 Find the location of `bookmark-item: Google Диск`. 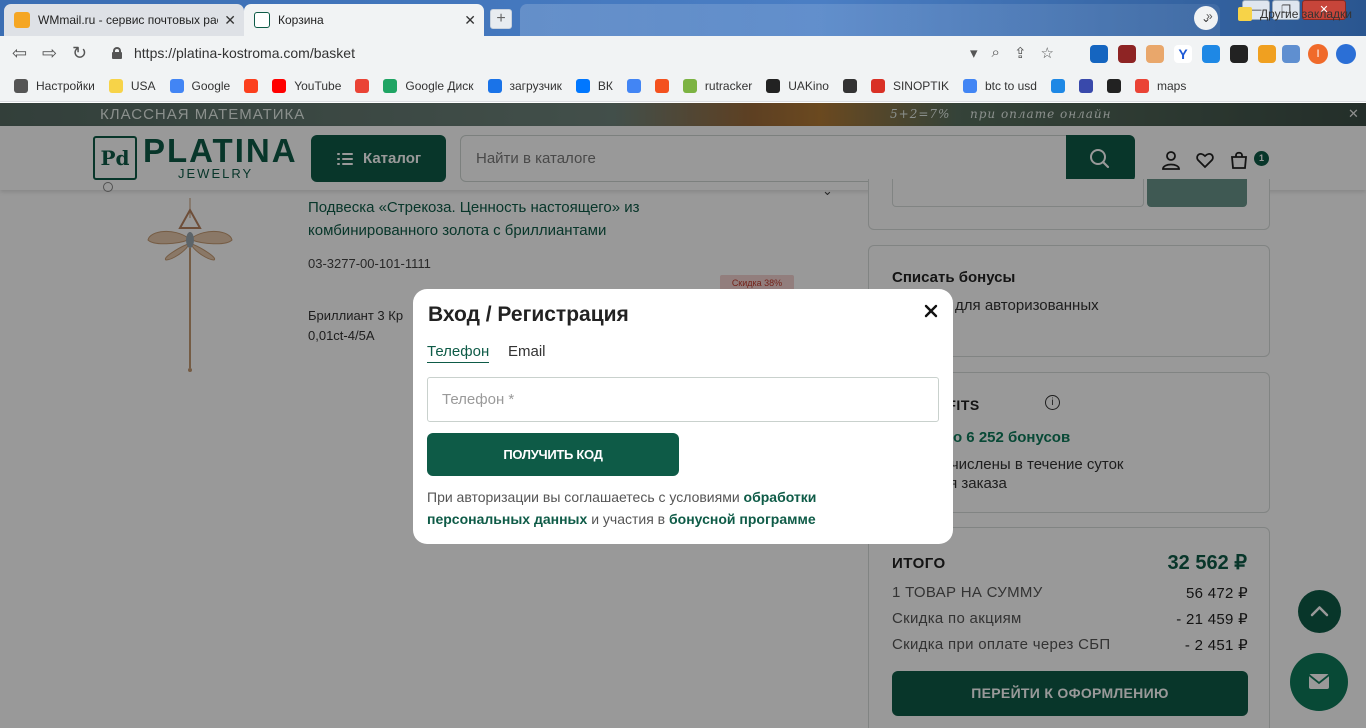

bookmark-item: Google Диск is located at coordinates (428, 85).